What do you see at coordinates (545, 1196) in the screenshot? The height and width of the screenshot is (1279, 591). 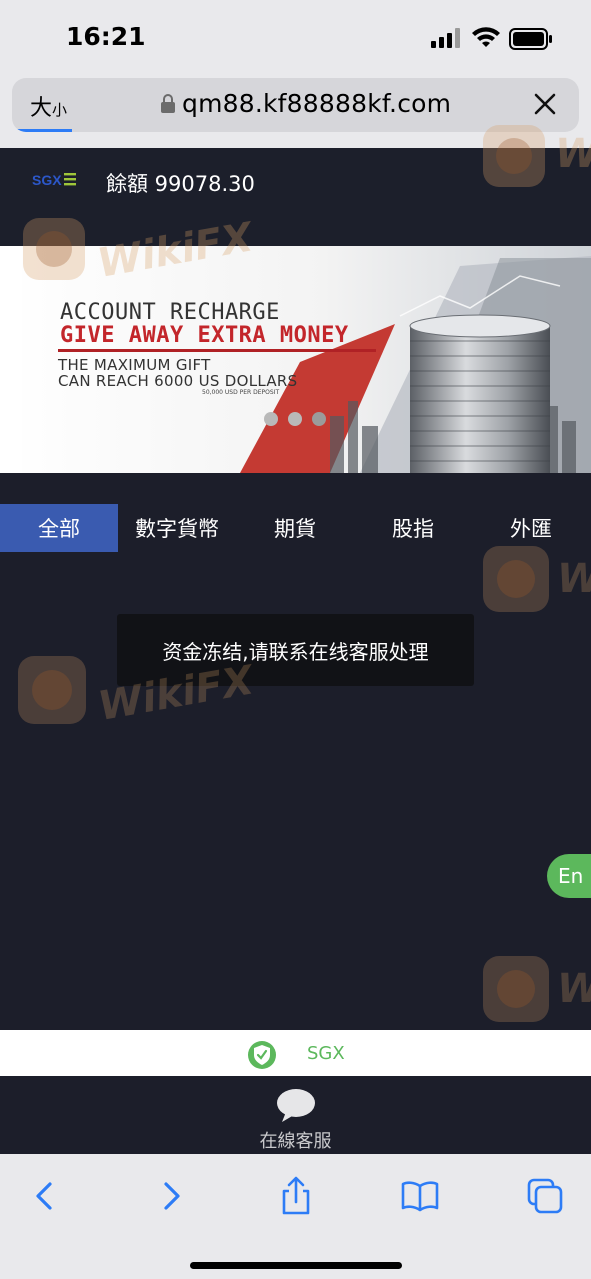 I see `tabs-icon` at bounding box center [545, 1196].